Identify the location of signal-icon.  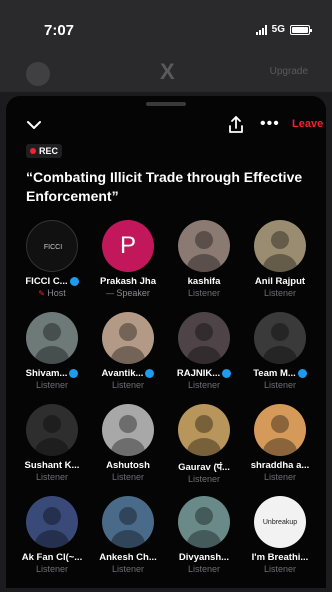
(261, 29).